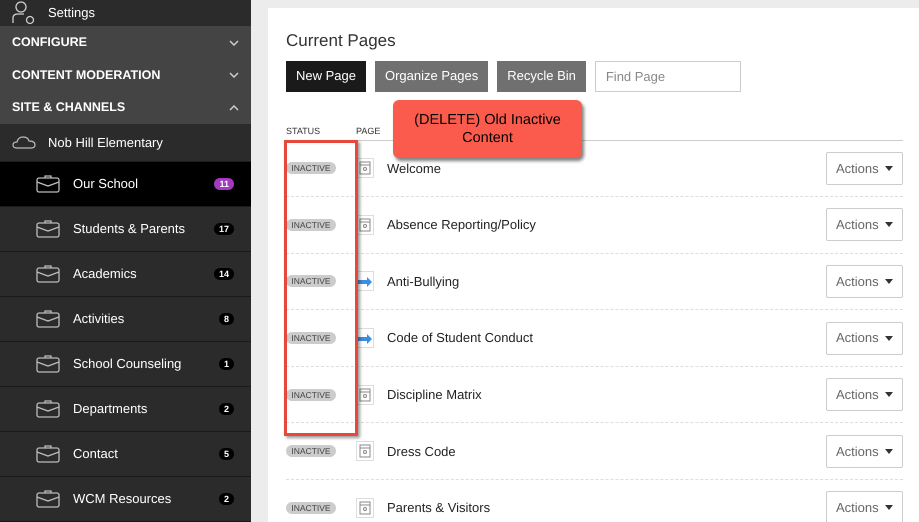  What do you see at coordinates (606, 282) in the screenshot?
I see `page-title-link: Anti-Bullying` at bounding box center [606, 282].